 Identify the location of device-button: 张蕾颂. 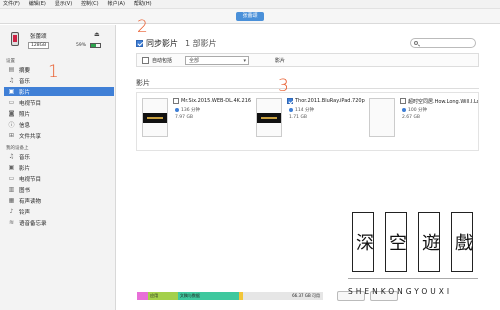
(250, 16).